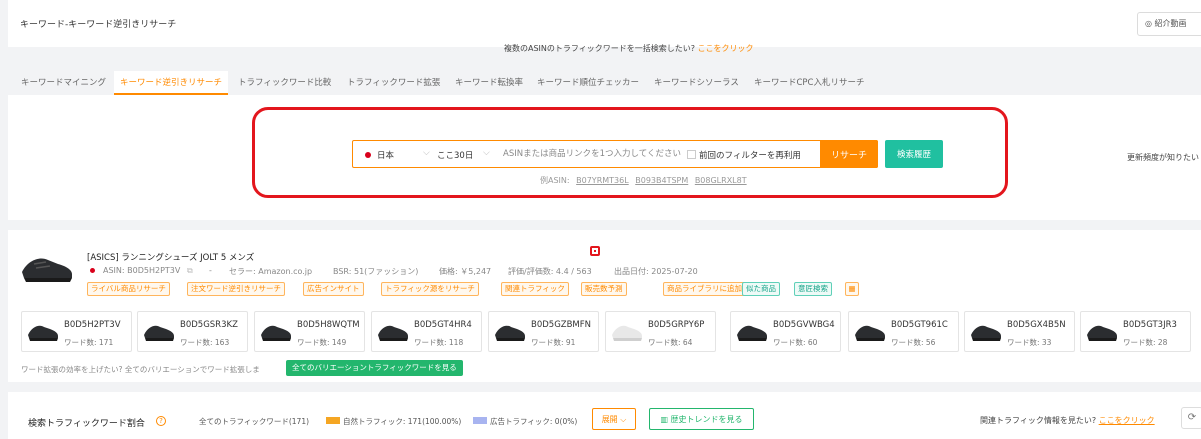 The image size is (1201, 439). Describe the element at coordinates (47, 270) in the screenshot. I see `product-image` at that location.